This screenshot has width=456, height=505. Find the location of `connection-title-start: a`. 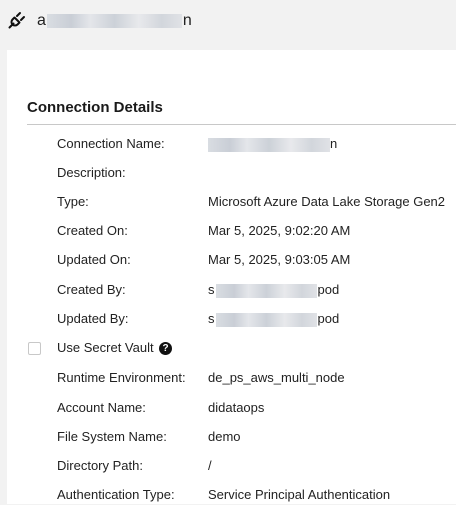

connection-title-start: a is located at coordinates (41, 20).